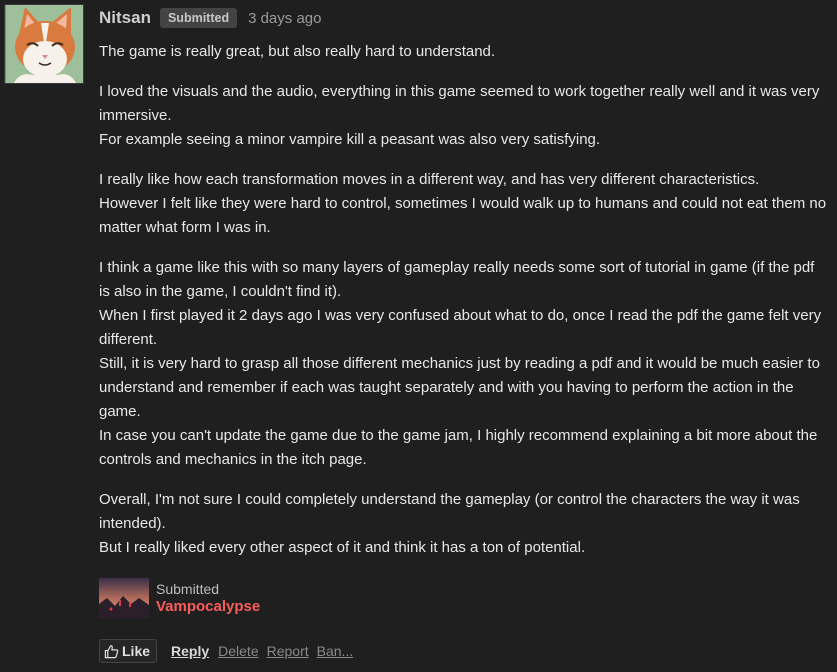  Describe the element at coordinates (284, 18) in the screenshot. I see `comment-time: 3 days ago` at that location.